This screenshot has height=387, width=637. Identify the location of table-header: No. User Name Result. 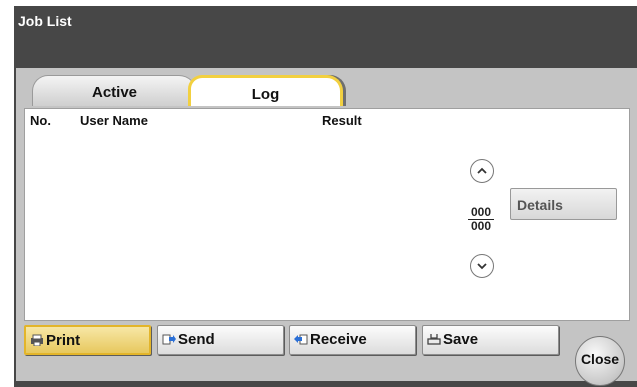
(241, 119).